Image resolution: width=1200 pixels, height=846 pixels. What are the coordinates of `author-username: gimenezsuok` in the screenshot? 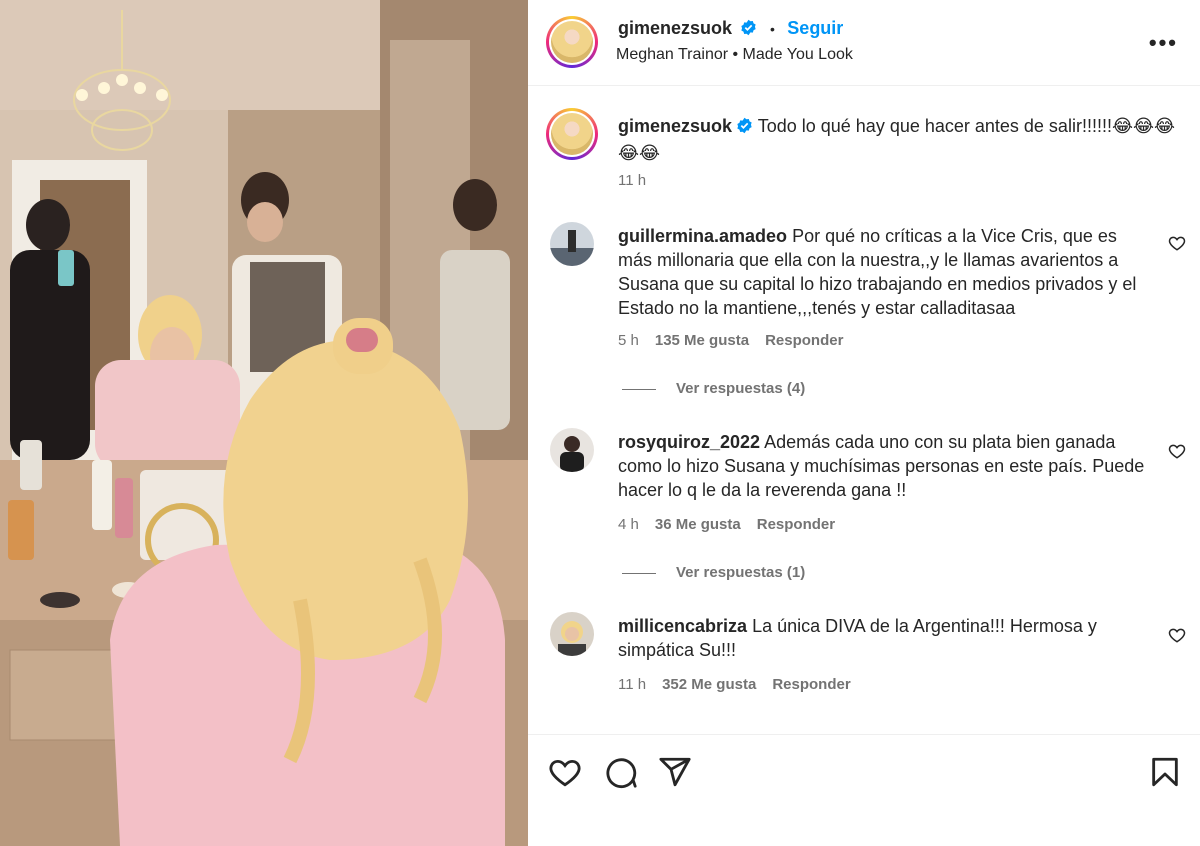 It's located at (675, 28).